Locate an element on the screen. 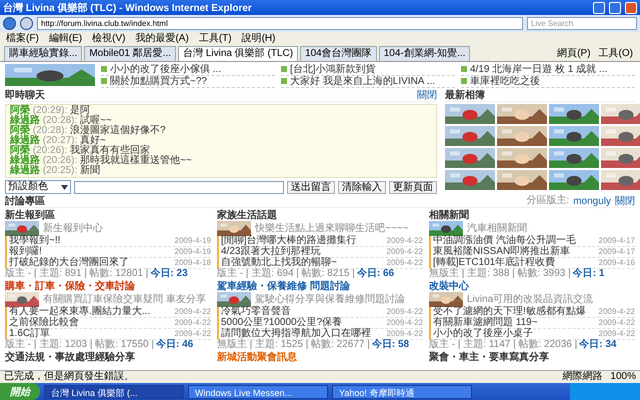  today-count: 今日: 23 is located at coordinates (169, 274).